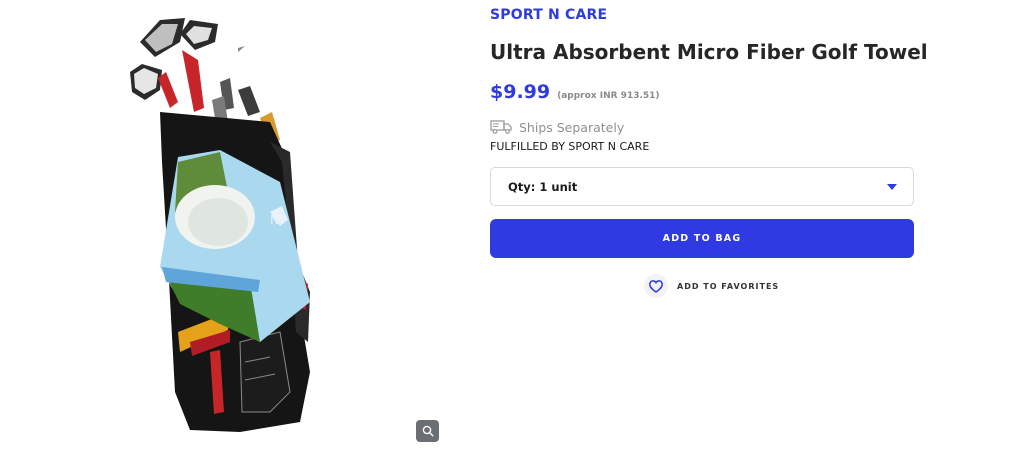 The width and height of the screenshot is (1024, 455). Describe the element at coordinates (520, 92) in the screenshot. I see `product-price: $9.99` at that location.